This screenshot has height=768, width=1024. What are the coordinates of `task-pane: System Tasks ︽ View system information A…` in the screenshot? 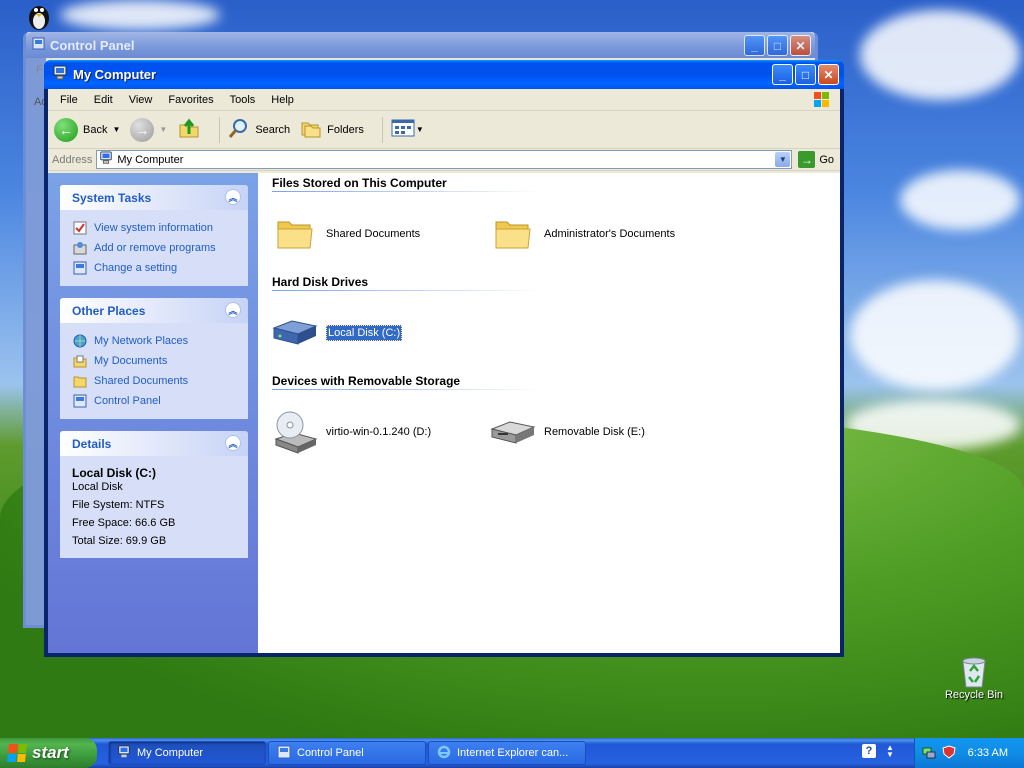 It's located at (153, 413).